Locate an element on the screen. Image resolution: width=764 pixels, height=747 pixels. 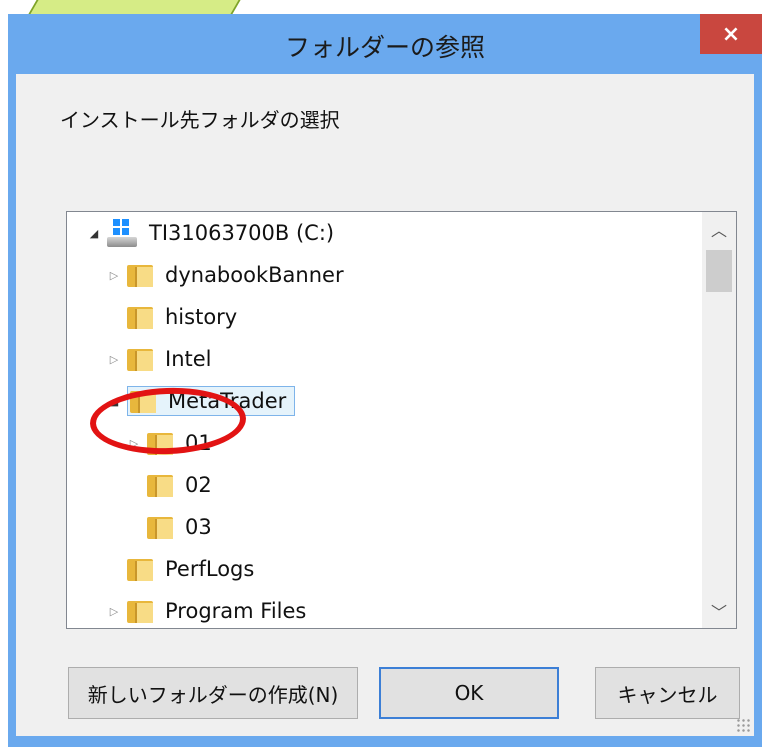
scroll-thumb is located at coordinates (719, 271).